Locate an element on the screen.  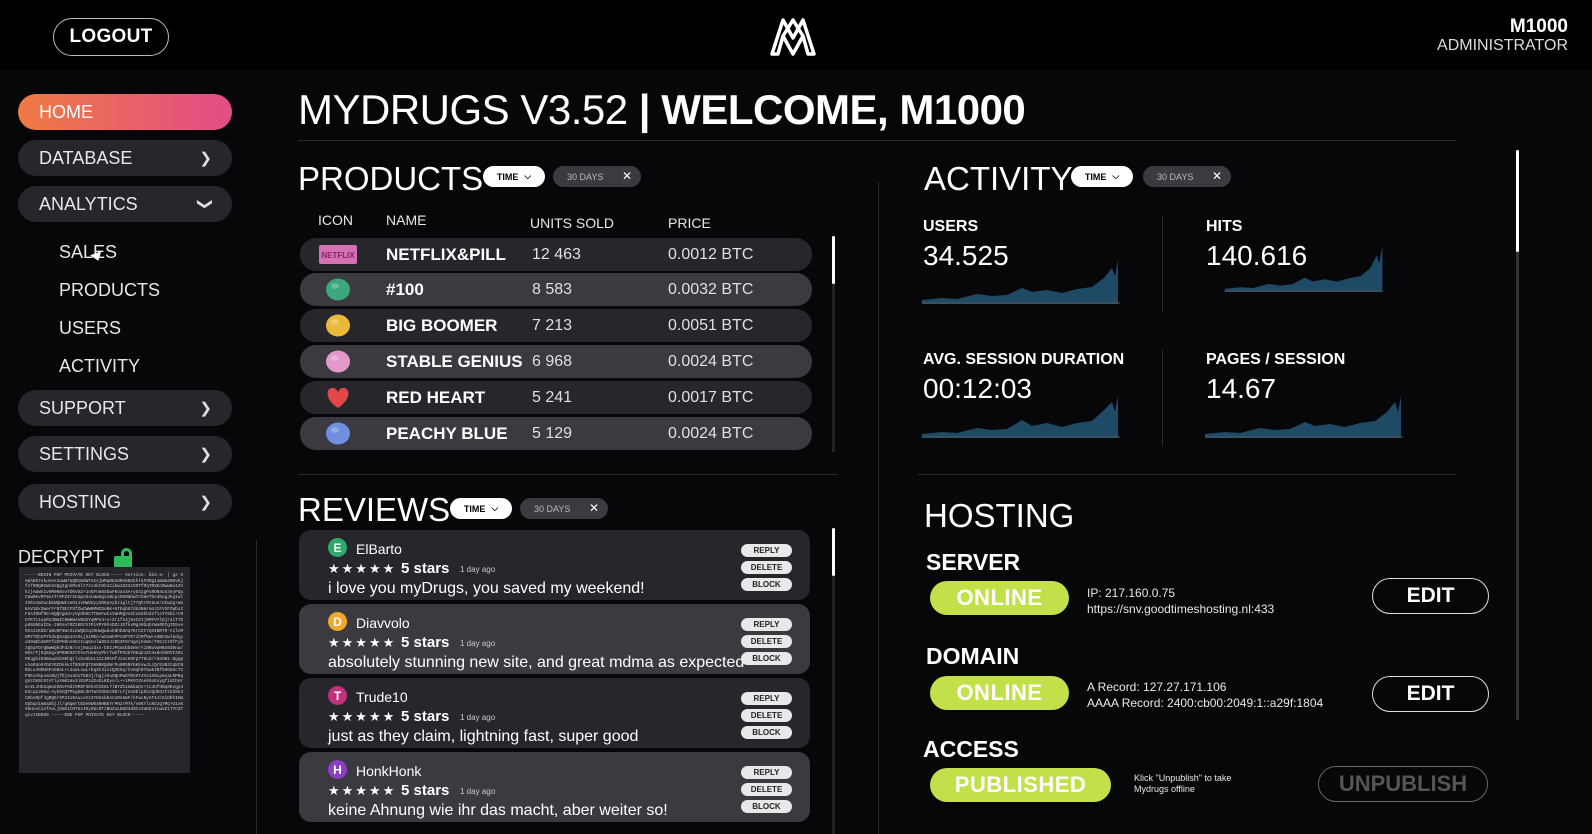
units-sold: 12 463 is located at coordinates (556, 254).